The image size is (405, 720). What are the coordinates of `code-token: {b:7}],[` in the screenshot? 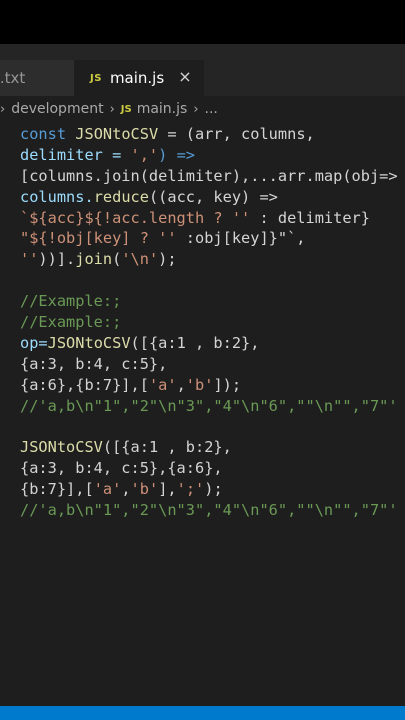 It's located at (57, 489).